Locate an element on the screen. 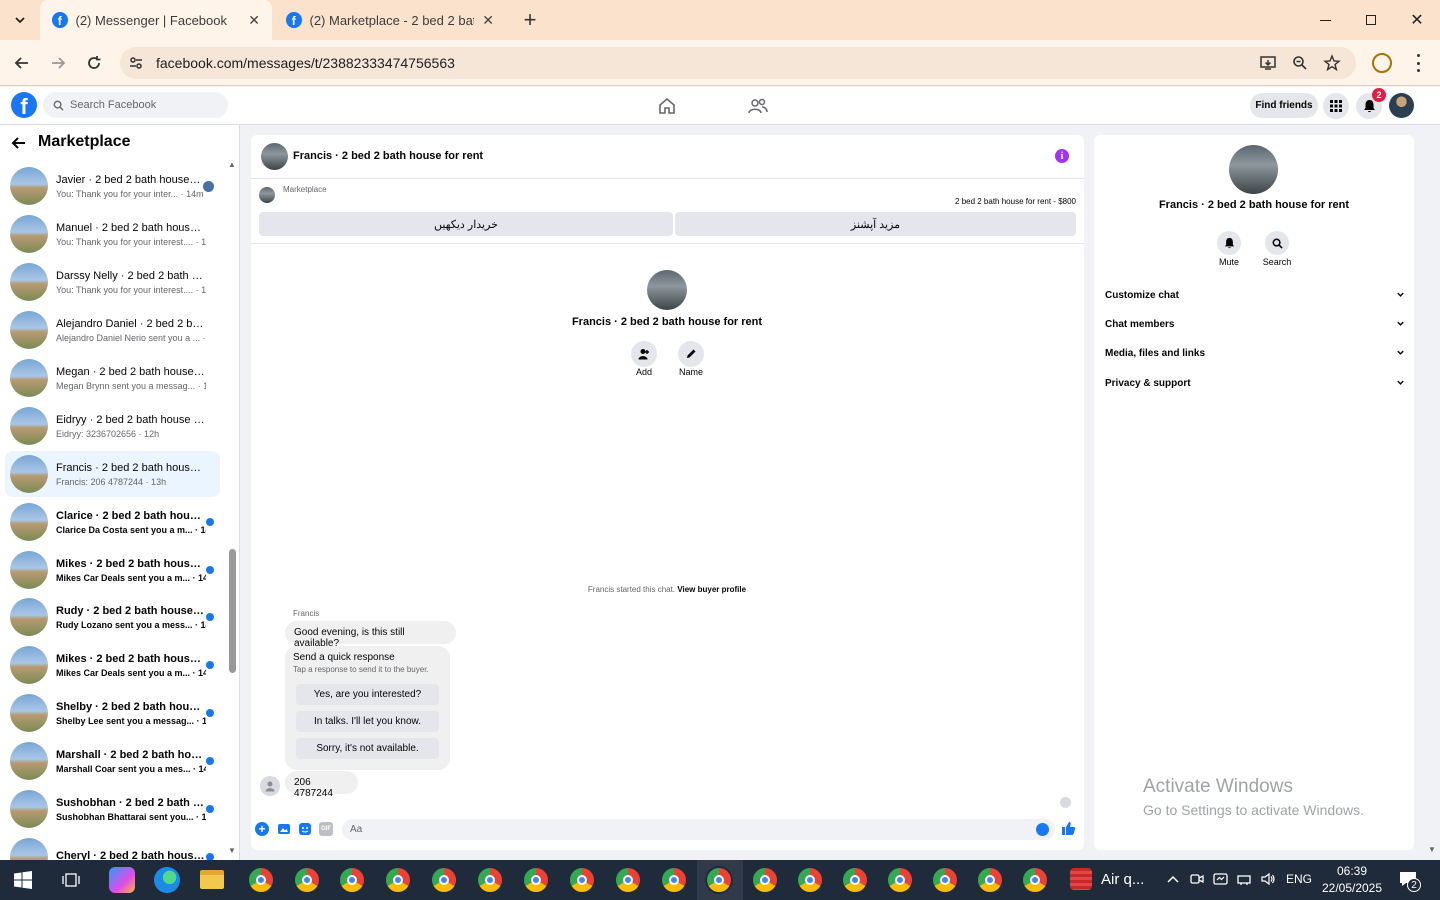 The width and height of the screenshot is (1440, 900). home-nav-icon is located at coordinates (667, 106).